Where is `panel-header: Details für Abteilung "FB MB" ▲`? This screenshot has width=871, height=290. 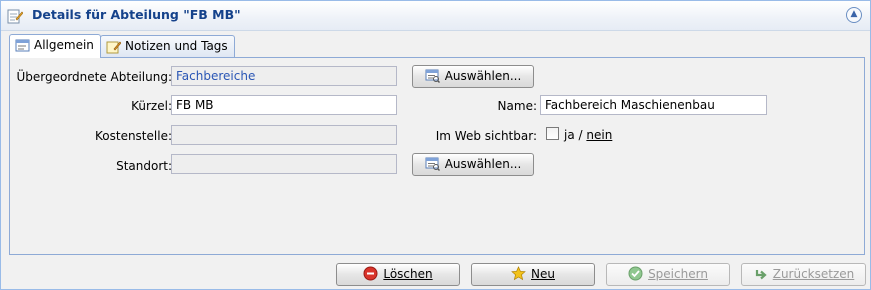
panel-header: Details für Abteilung "FB MB" ▲ is located at coordinates (435, 16).